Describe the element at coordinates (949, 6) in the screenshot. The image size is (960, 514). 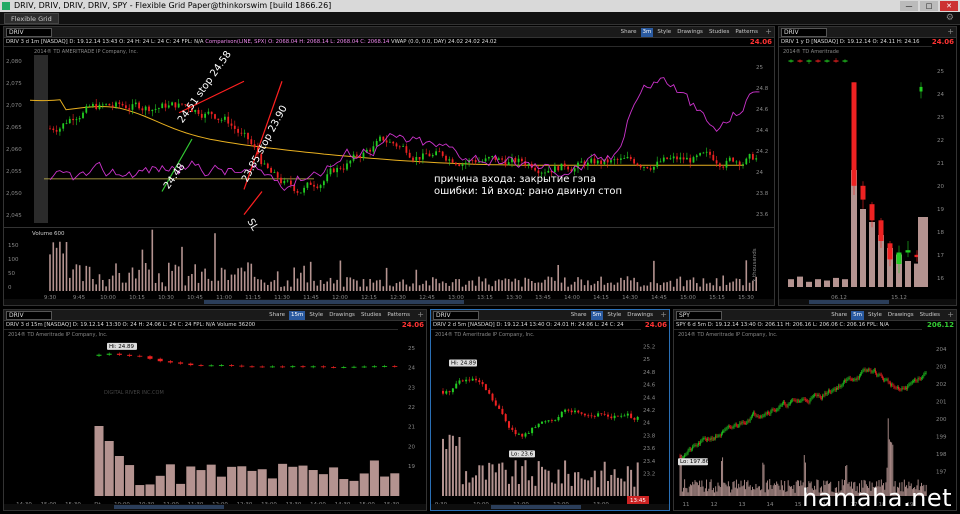
I see `close-button: ✕` at that location.